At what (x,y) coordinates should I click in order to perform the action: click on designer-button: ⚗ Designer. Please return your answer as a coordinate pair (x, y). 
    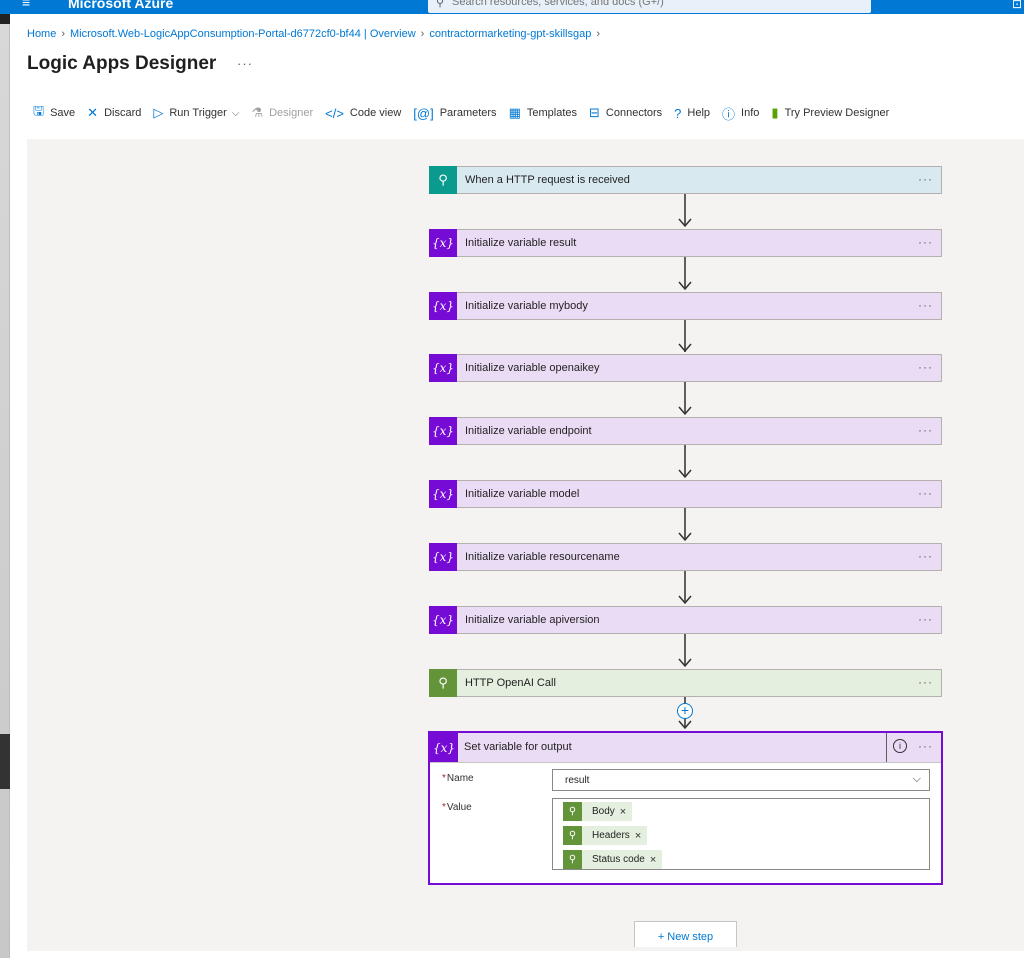
    Looking at the image, I should click on (282, 113).